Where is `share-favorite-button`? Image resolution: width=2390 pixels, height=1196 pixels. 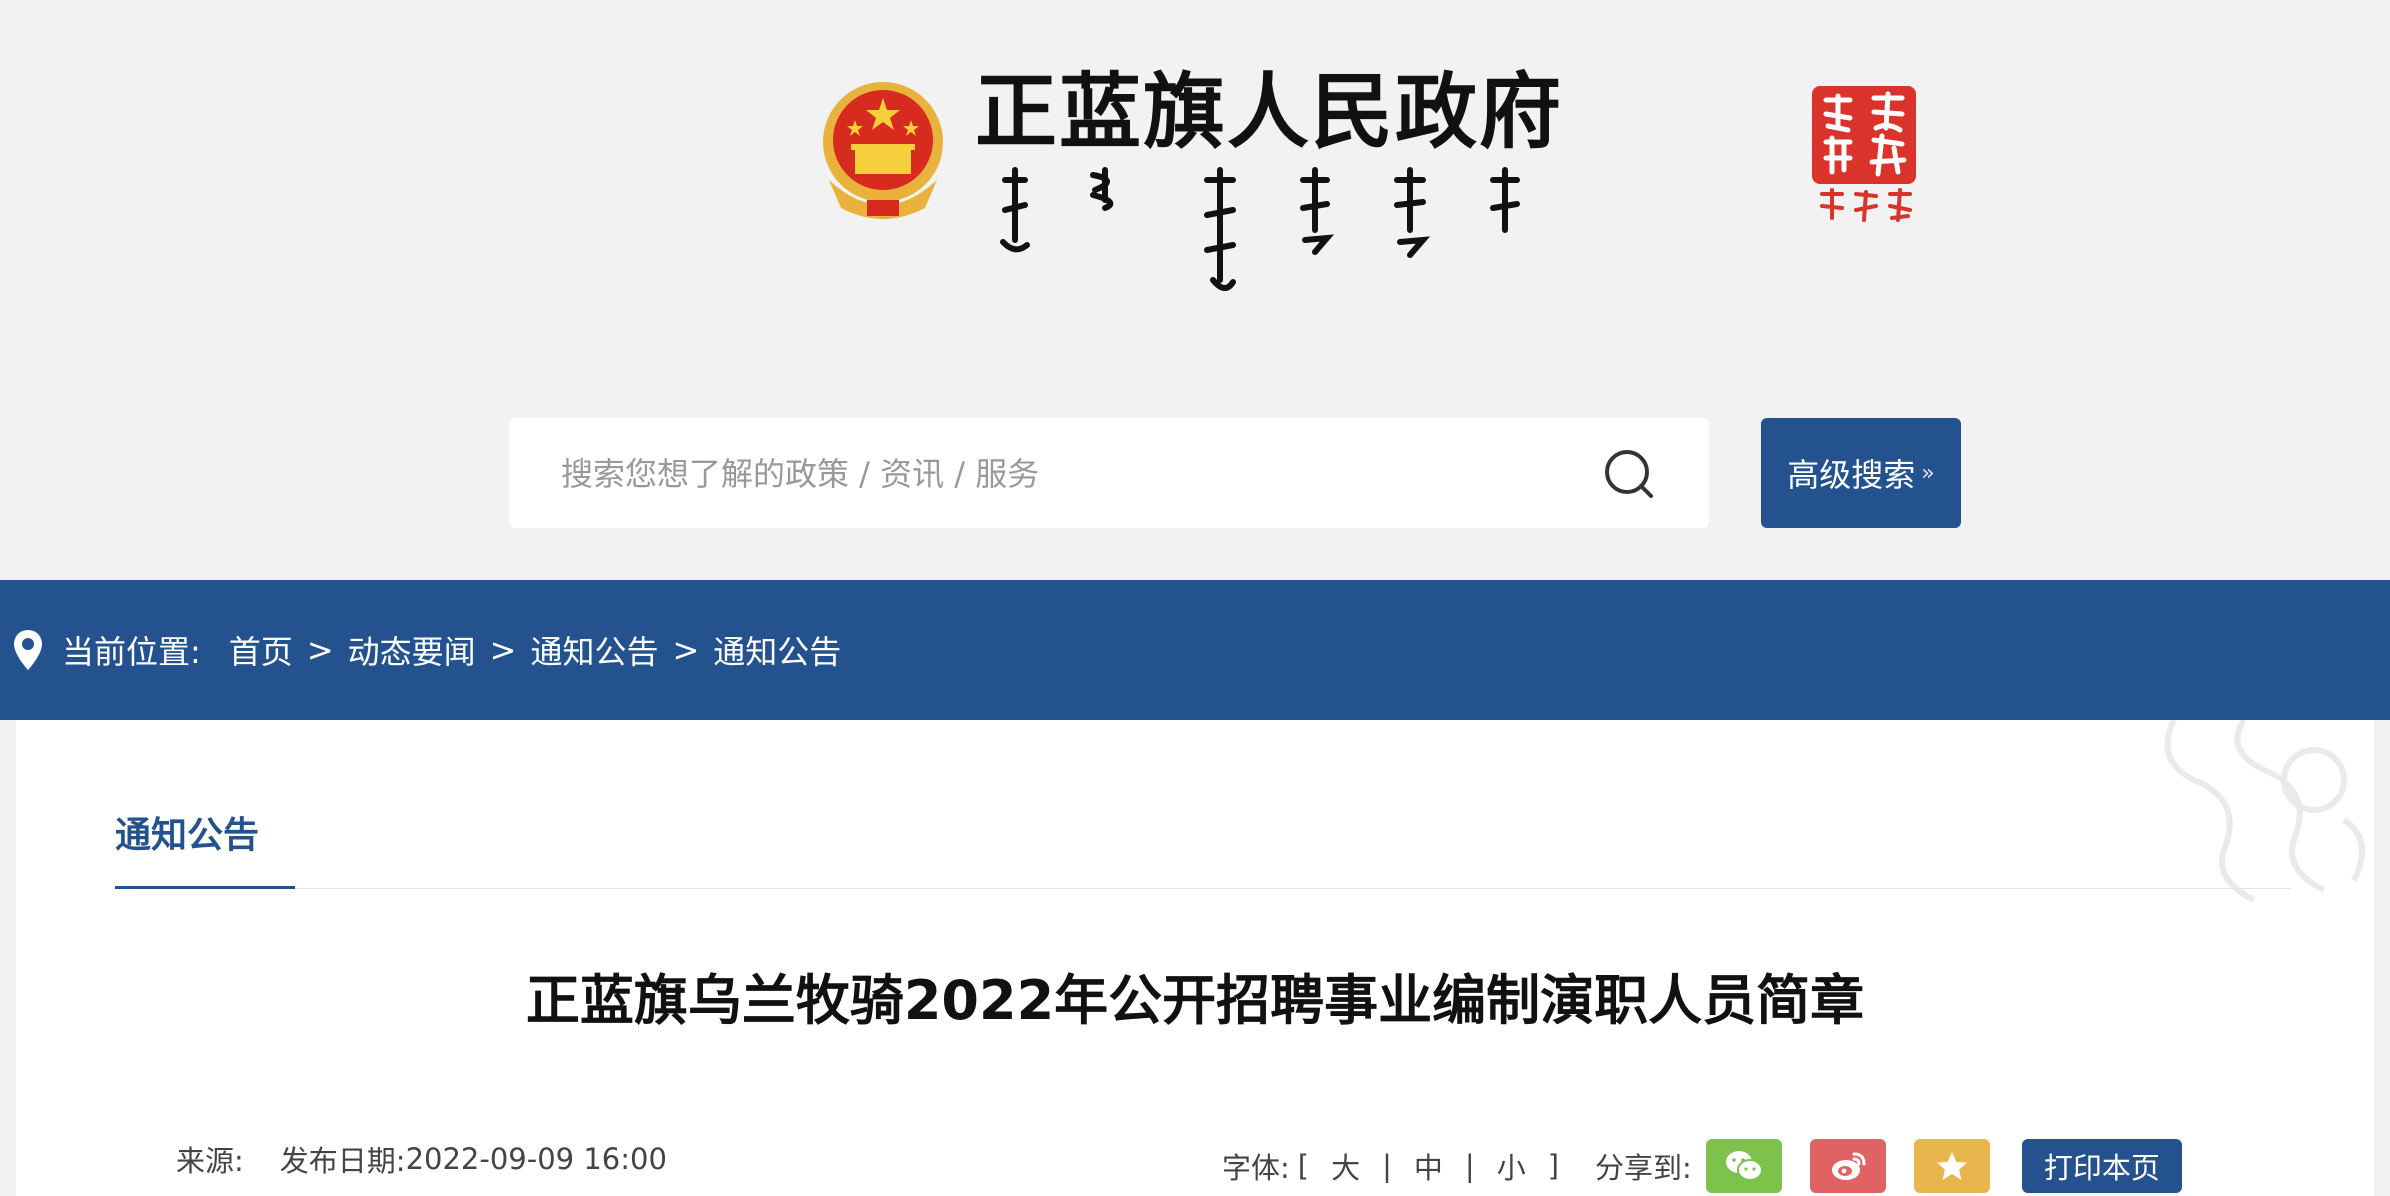
share-favorite-button is located at coordinates (1951, 1166).